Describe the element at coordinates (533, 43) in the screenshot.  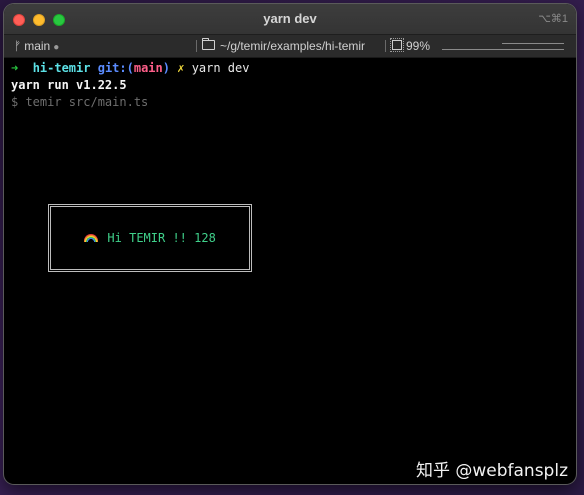
I see `cpu-graph` at that location.